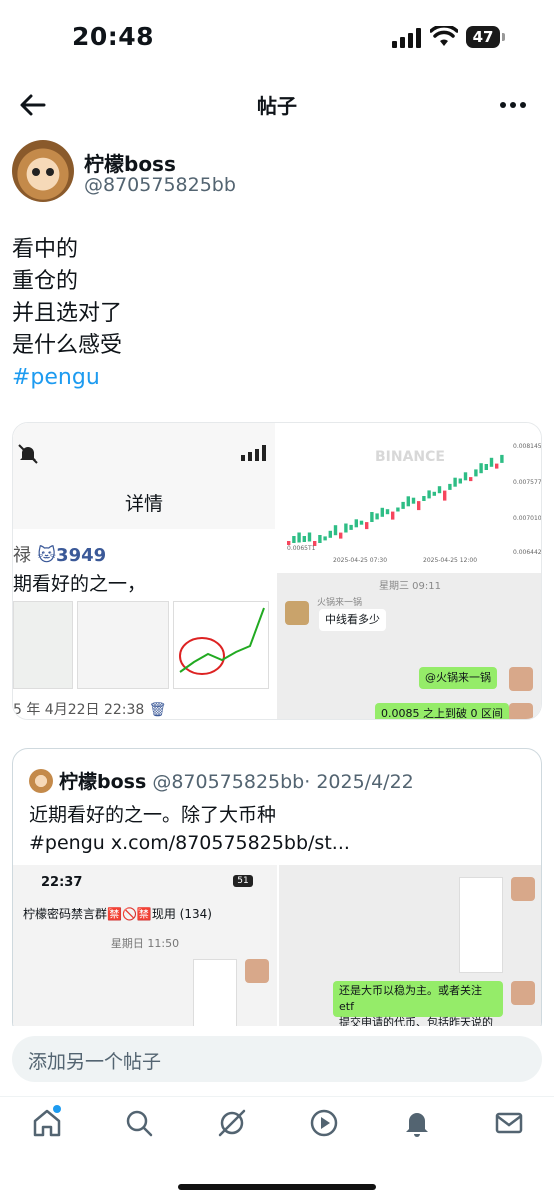 The width and height of the screenshot is (554, 1200). Describe the element at coordinates (67, 345) in the screenshot. I see `post-line: 是什么感受` at that location.